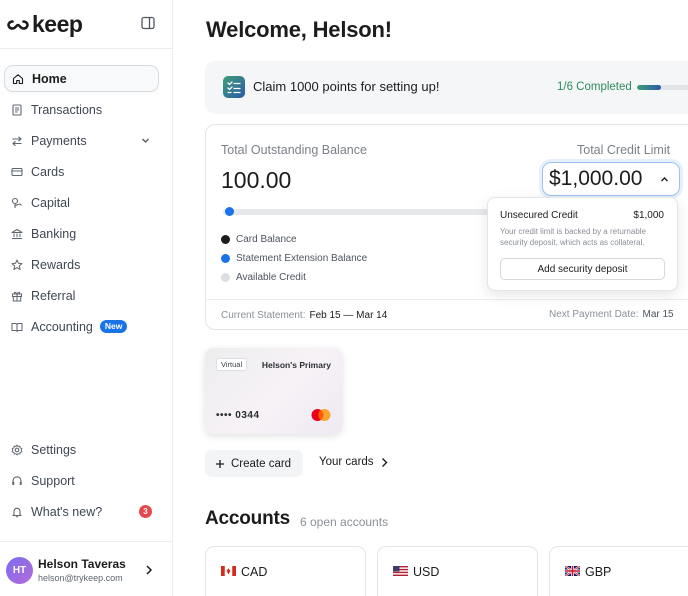 Image resolution: width=688 pixels, height=596 pixels. I want to click on popover-title: Unsecured Credit, so click(539, 215).